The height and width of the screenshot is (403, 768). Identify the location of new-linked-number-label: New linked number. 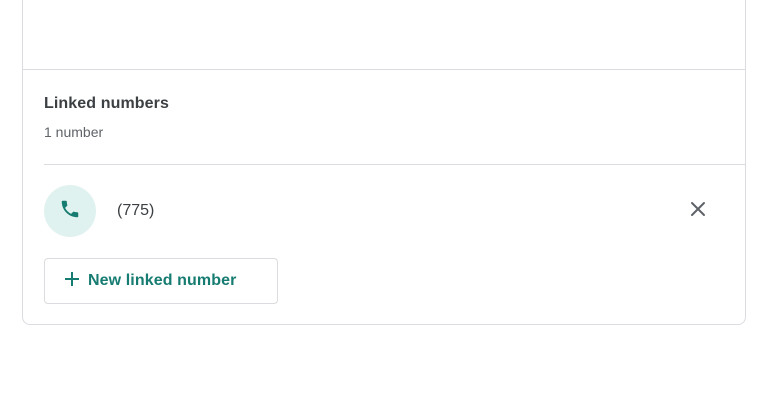
(162, 280).